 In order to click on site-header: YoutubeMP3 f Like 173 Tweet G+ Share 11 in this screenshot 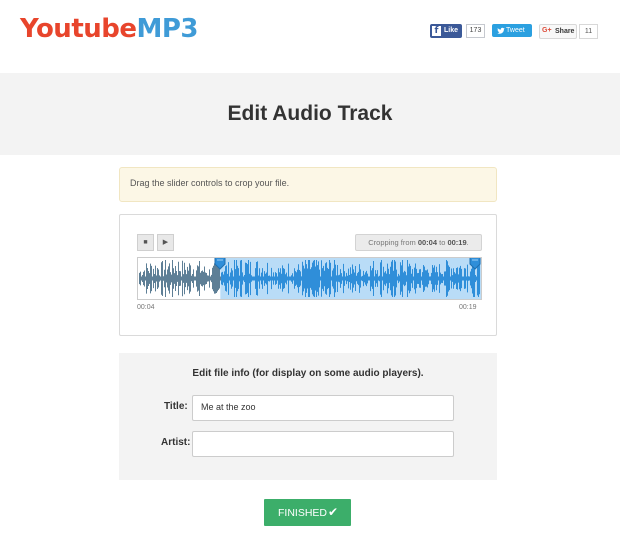, I will do `click(310, 36)`.